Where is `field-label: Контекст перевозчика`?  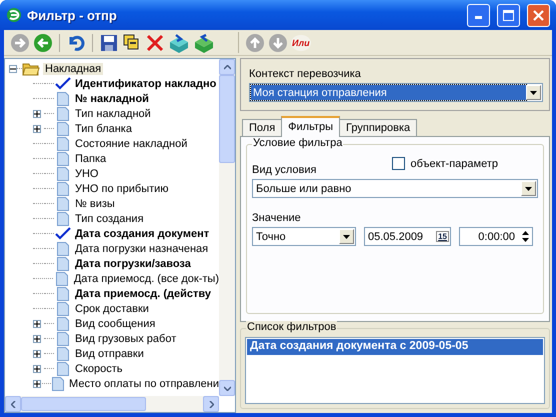 field-label: Контекст перевозчика is located at coordinates (305, 74).